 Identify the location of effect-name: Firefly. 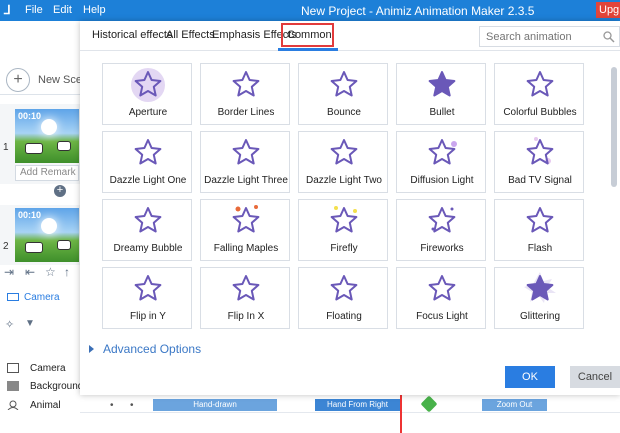
(344, 248).